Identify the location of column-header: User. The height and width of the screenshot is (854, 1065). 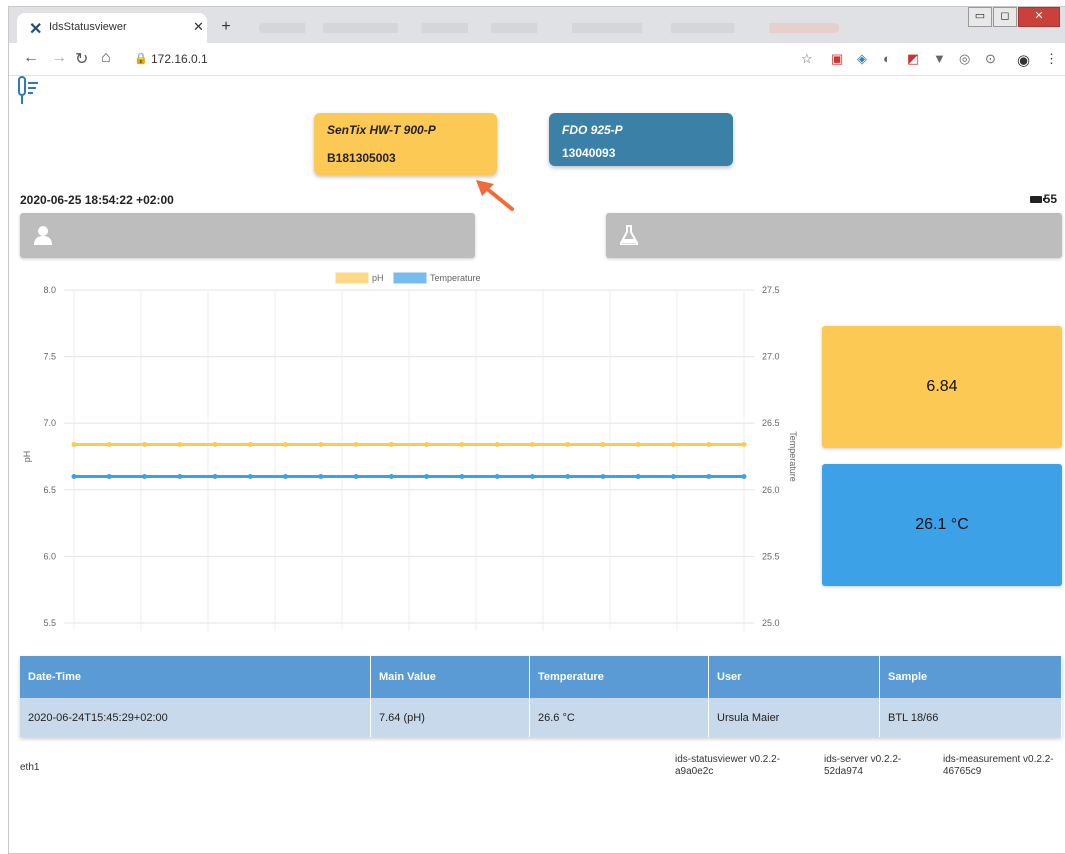
(794, 677).